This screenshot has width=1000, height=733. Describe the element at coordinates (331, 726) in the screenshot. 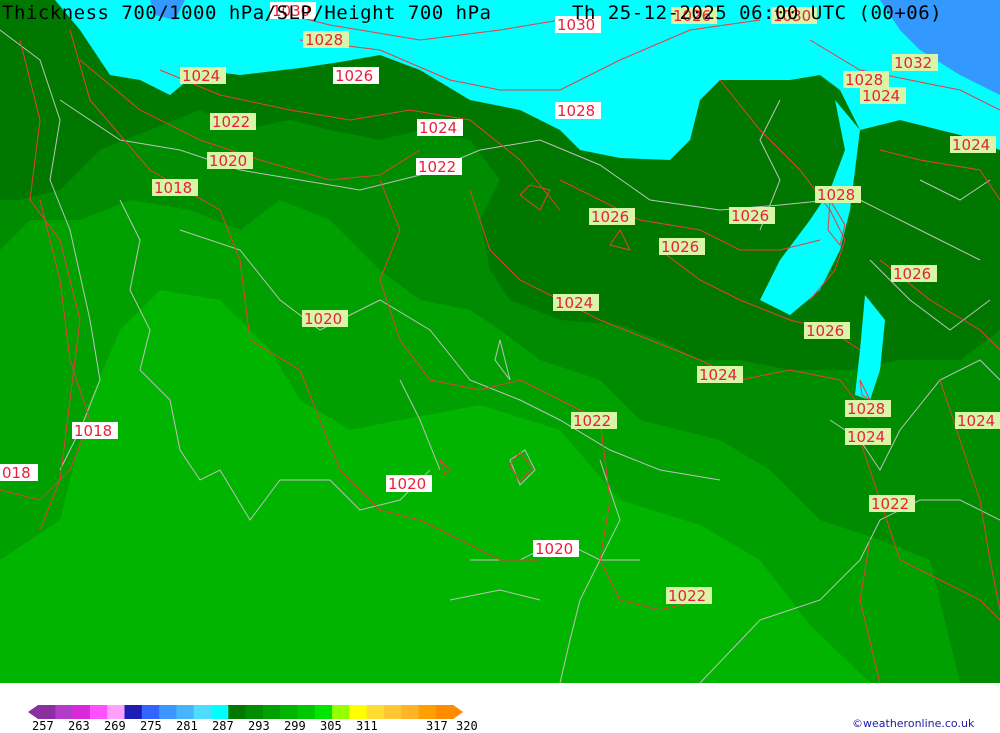

I see `scale-tick-label: 305` at that location.